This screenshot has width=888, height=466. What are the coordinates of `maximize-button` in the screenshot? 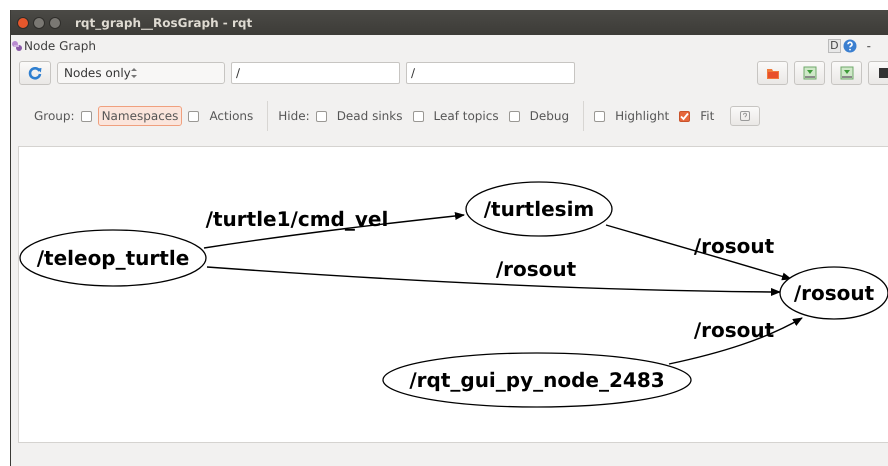 It's located at (55, 22).